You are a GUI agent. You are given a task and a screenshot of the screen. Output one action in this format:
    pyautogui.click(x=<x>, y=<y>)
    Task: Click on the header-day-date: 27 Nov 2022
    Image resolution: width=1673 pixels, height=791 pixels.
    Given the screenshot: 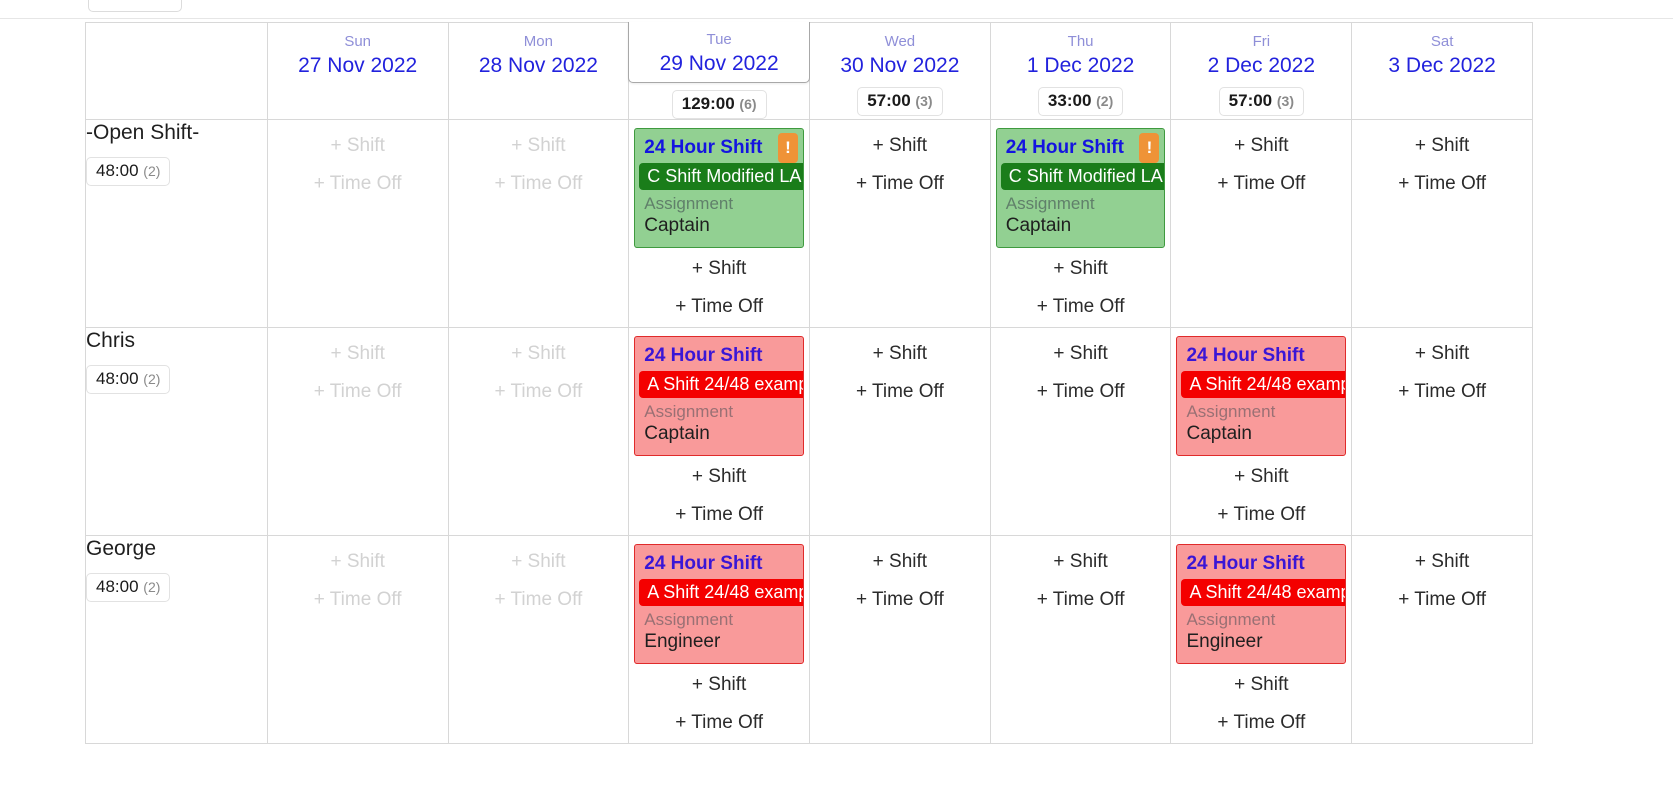 What is the action you would take?
    pyautogui.click(x=358, y=65)
    